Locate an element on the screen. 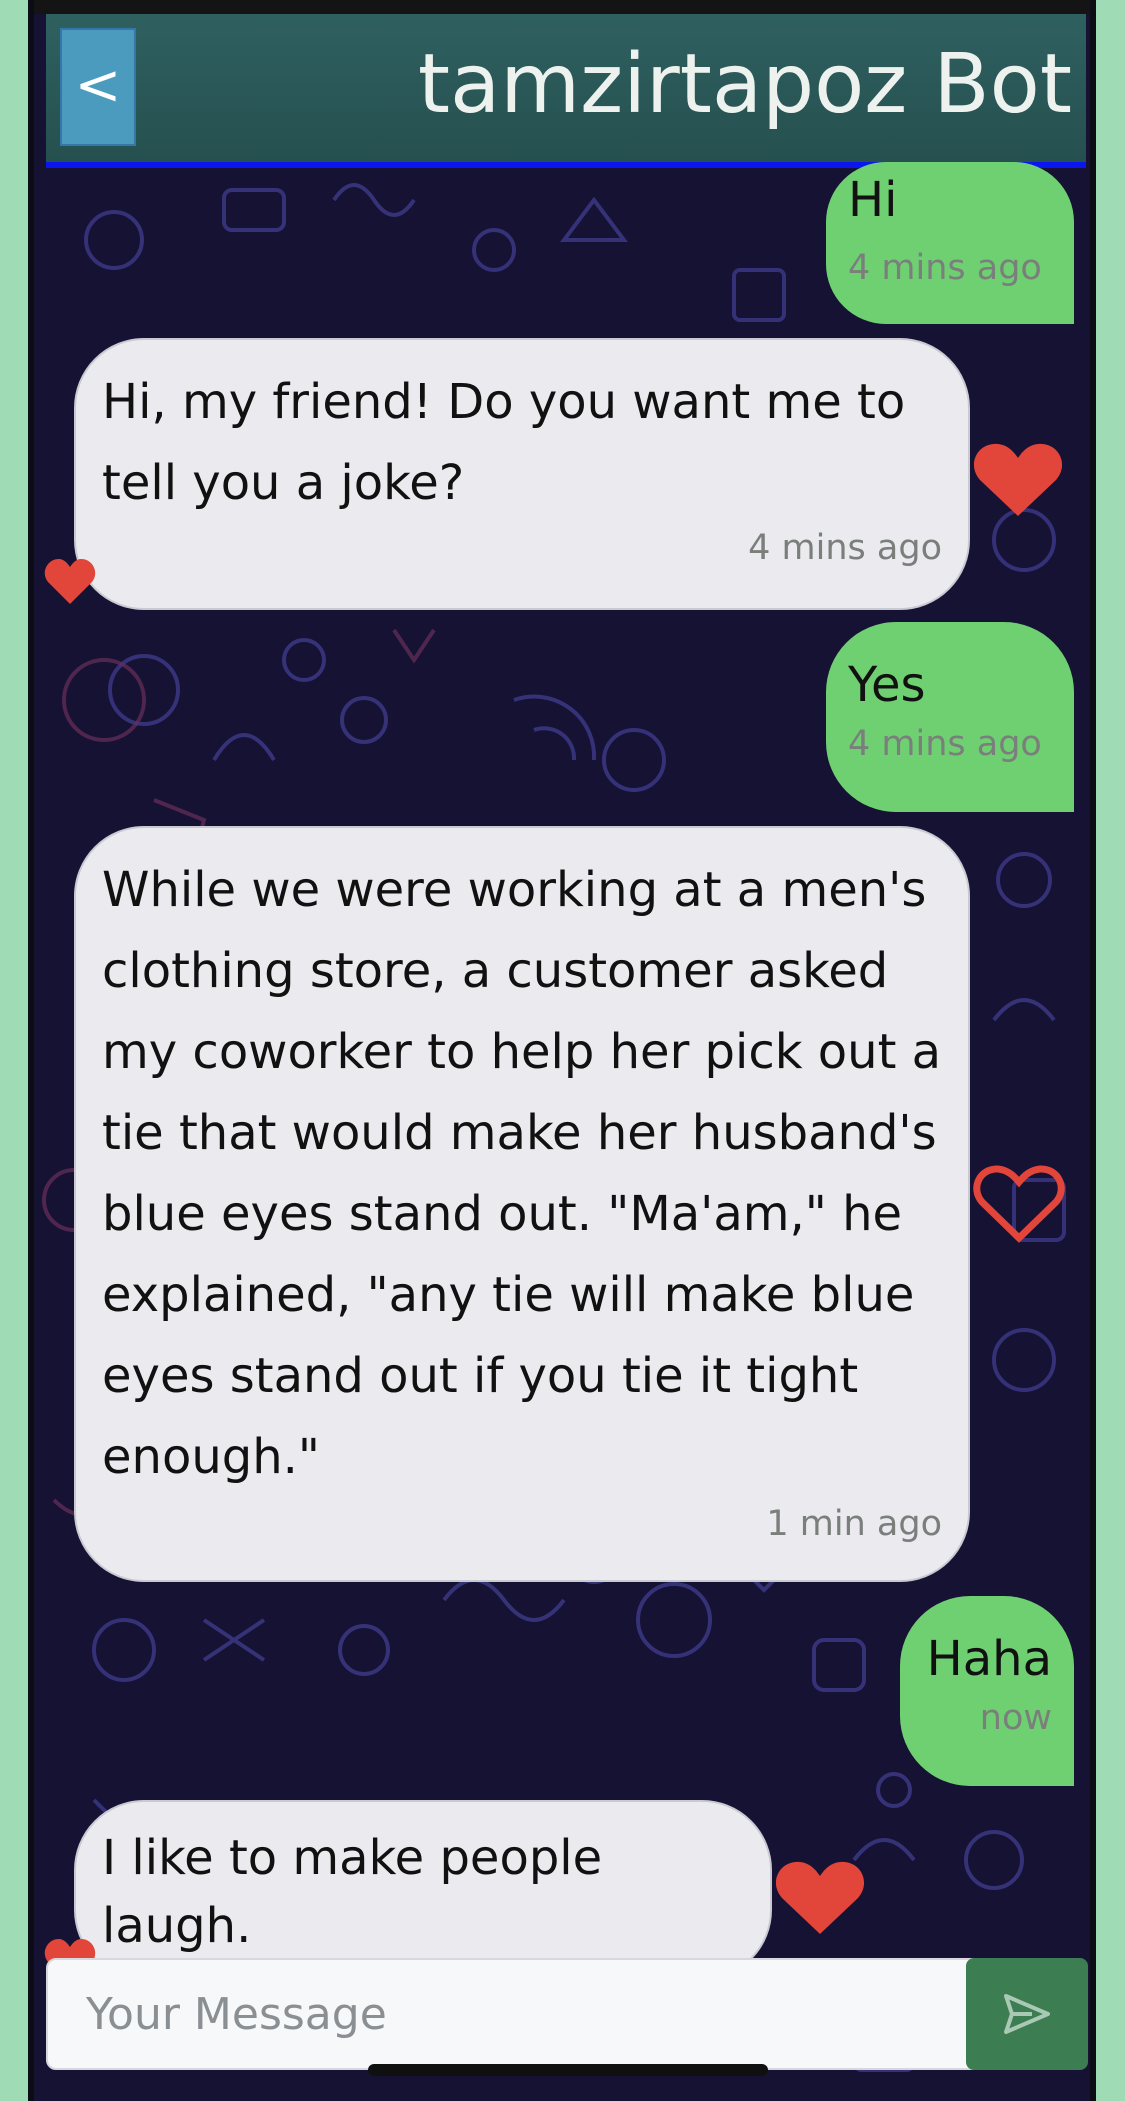 The height and width of the screenshot is (2101, 1125). send-icon is located at coordinates (1027, 2014).